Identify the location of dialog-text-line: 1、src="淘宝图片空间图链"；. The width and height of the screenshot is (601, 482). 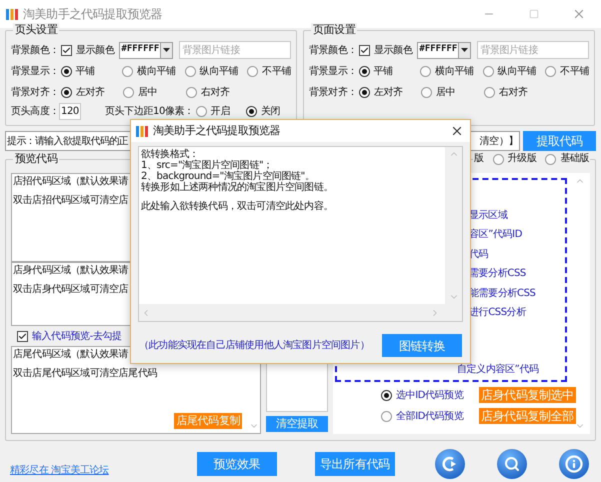
(207, 165).